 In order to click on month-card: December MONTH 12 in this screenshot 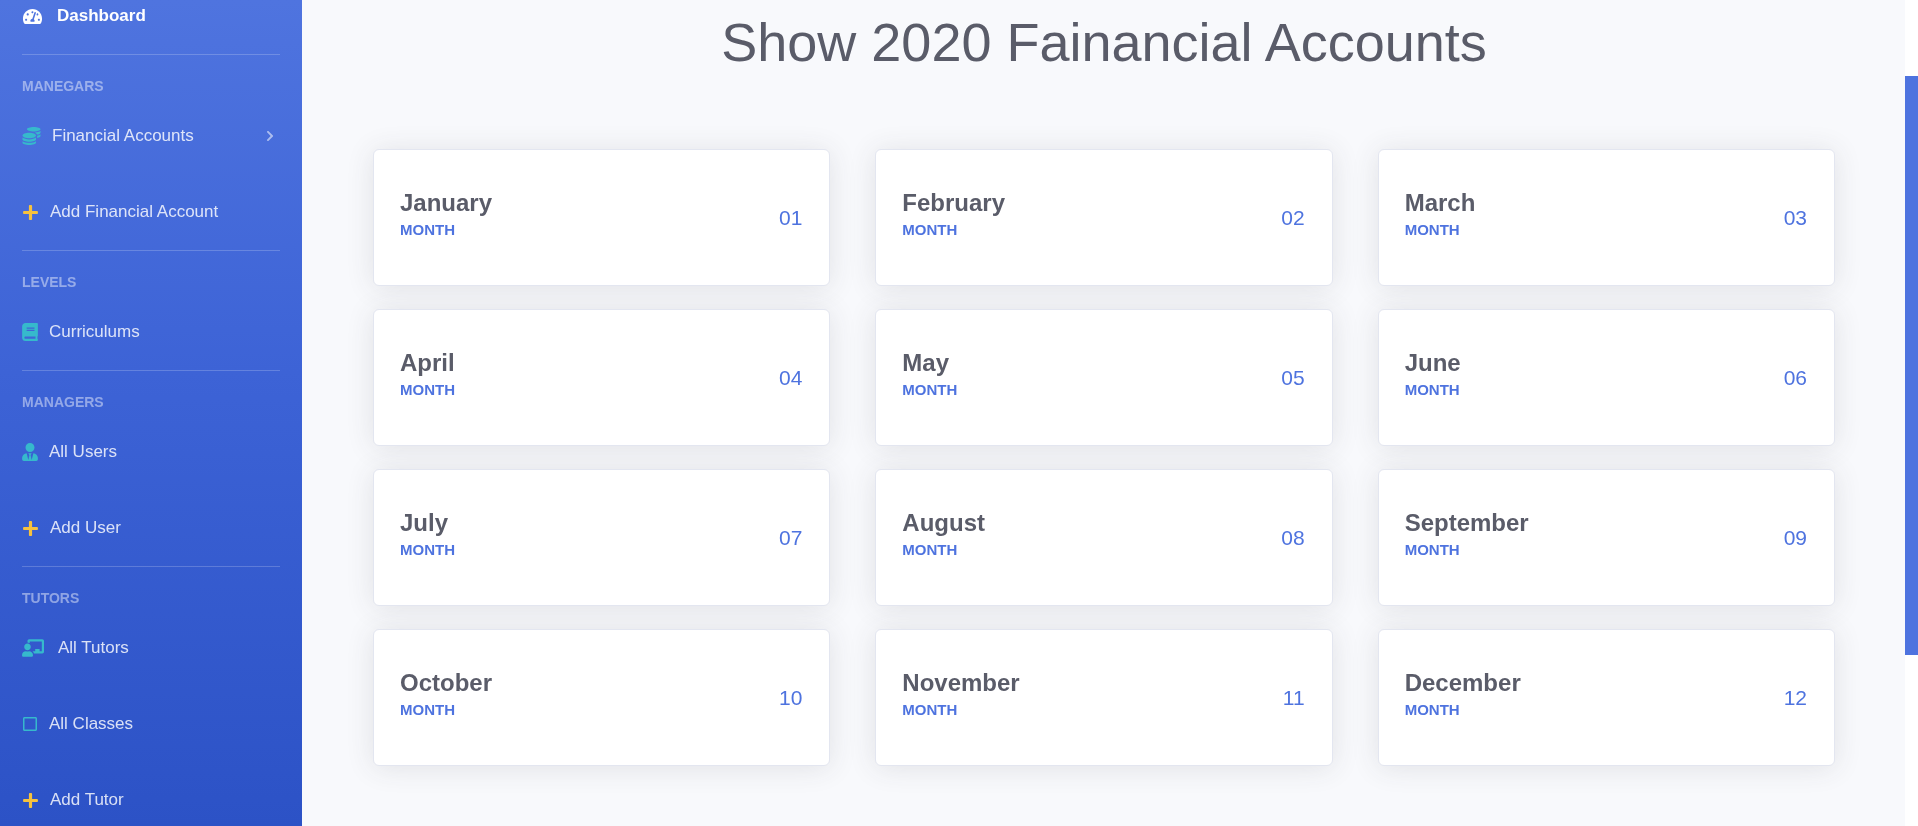, I will do `click(1606, 697)`.